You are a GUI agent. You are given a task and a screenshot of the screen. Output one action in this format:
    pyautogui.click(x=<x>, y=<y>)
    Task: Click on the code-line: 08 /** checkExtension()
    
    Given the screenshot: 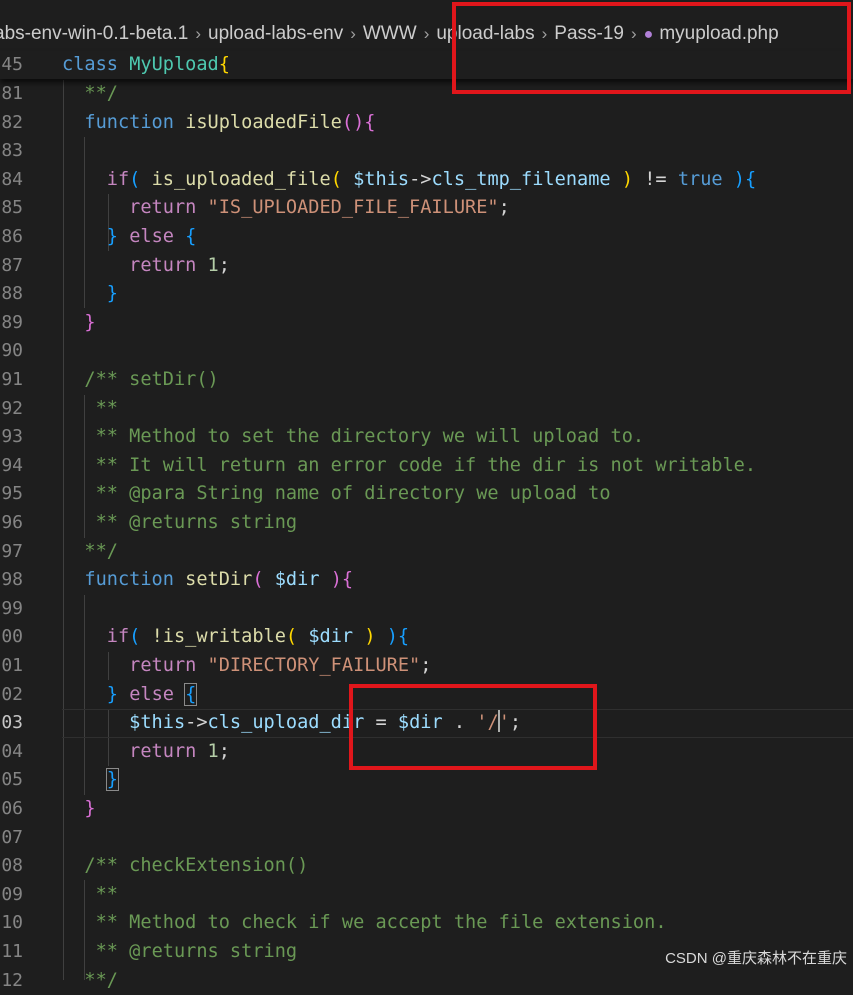 What is the action you would take?
    pyautogui.click(x=155, y=866)
    